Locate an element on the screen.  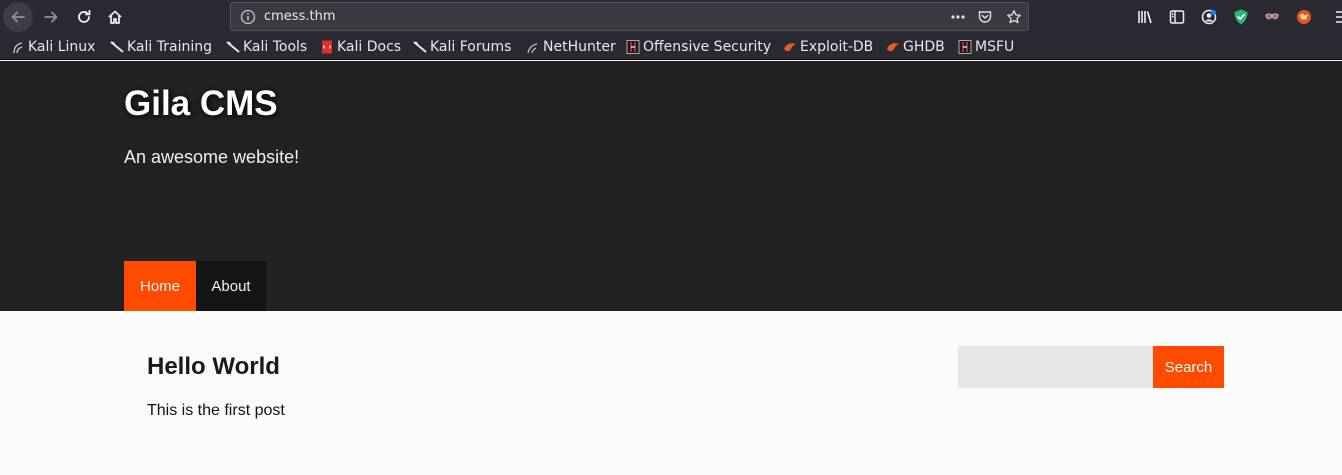
sidebar-icon is located at coordinates (1177, 17).